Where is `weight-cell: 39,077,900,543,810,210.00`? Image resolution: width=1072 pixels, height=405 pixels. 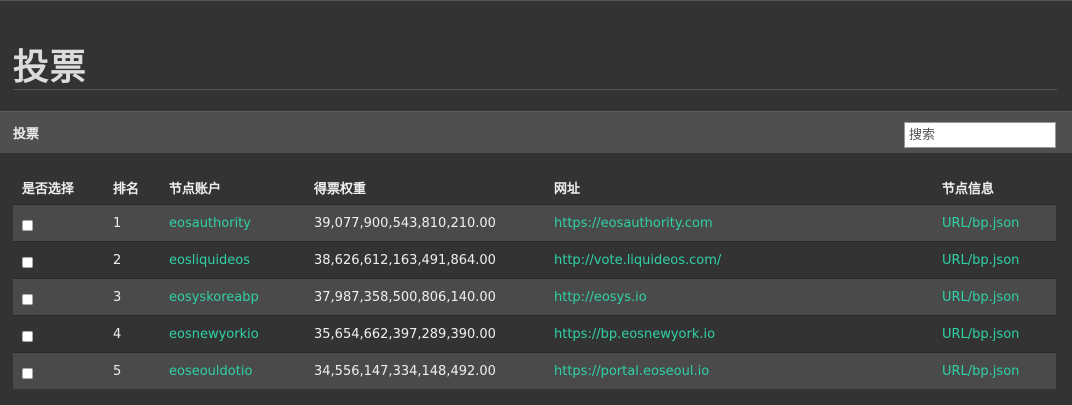
weight-cell: 39,077,900,543,810,210.00 is located at coordinates (405, 223).